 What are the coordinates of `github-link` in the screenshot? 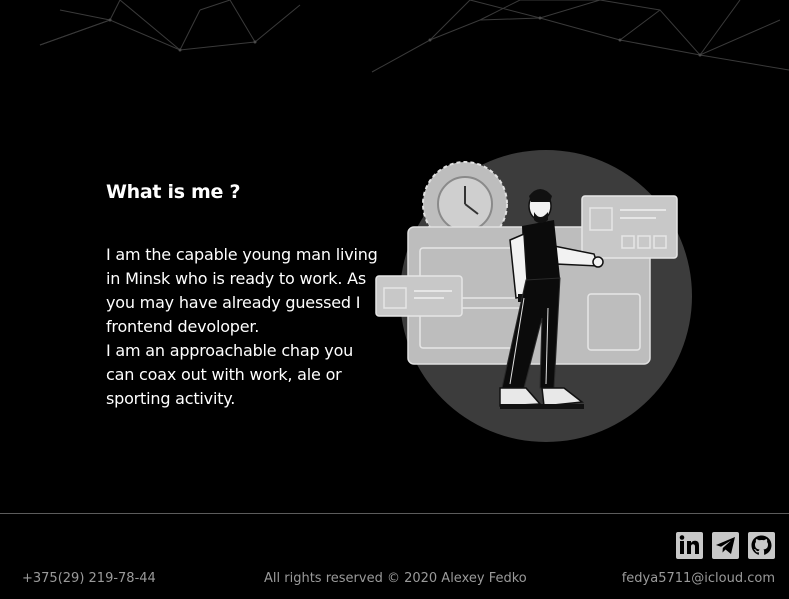 It's located at (761, 545).